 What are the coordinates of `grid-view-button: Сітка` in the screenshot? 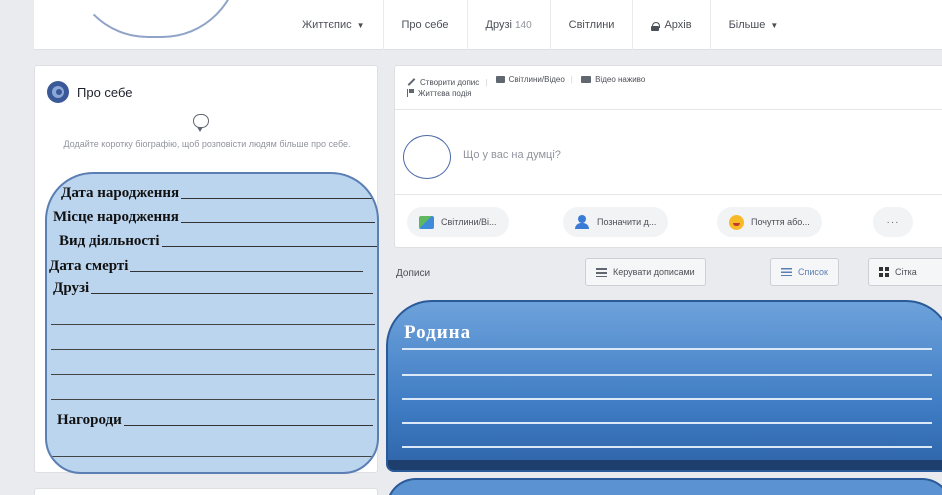 It's located at (905, 272).